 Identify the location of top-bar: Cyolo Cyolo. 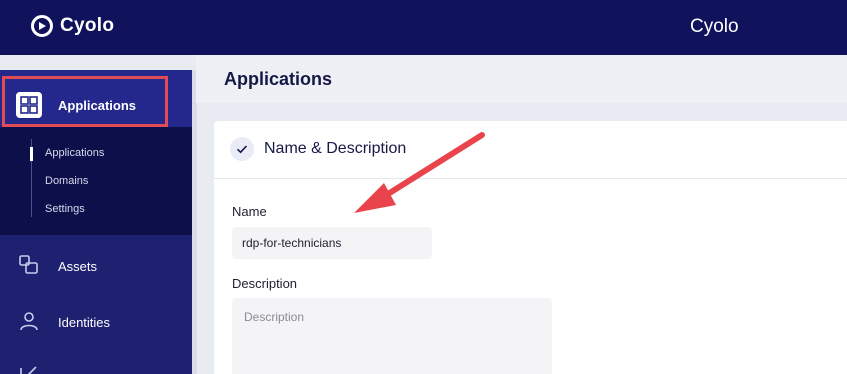
(423, 27).